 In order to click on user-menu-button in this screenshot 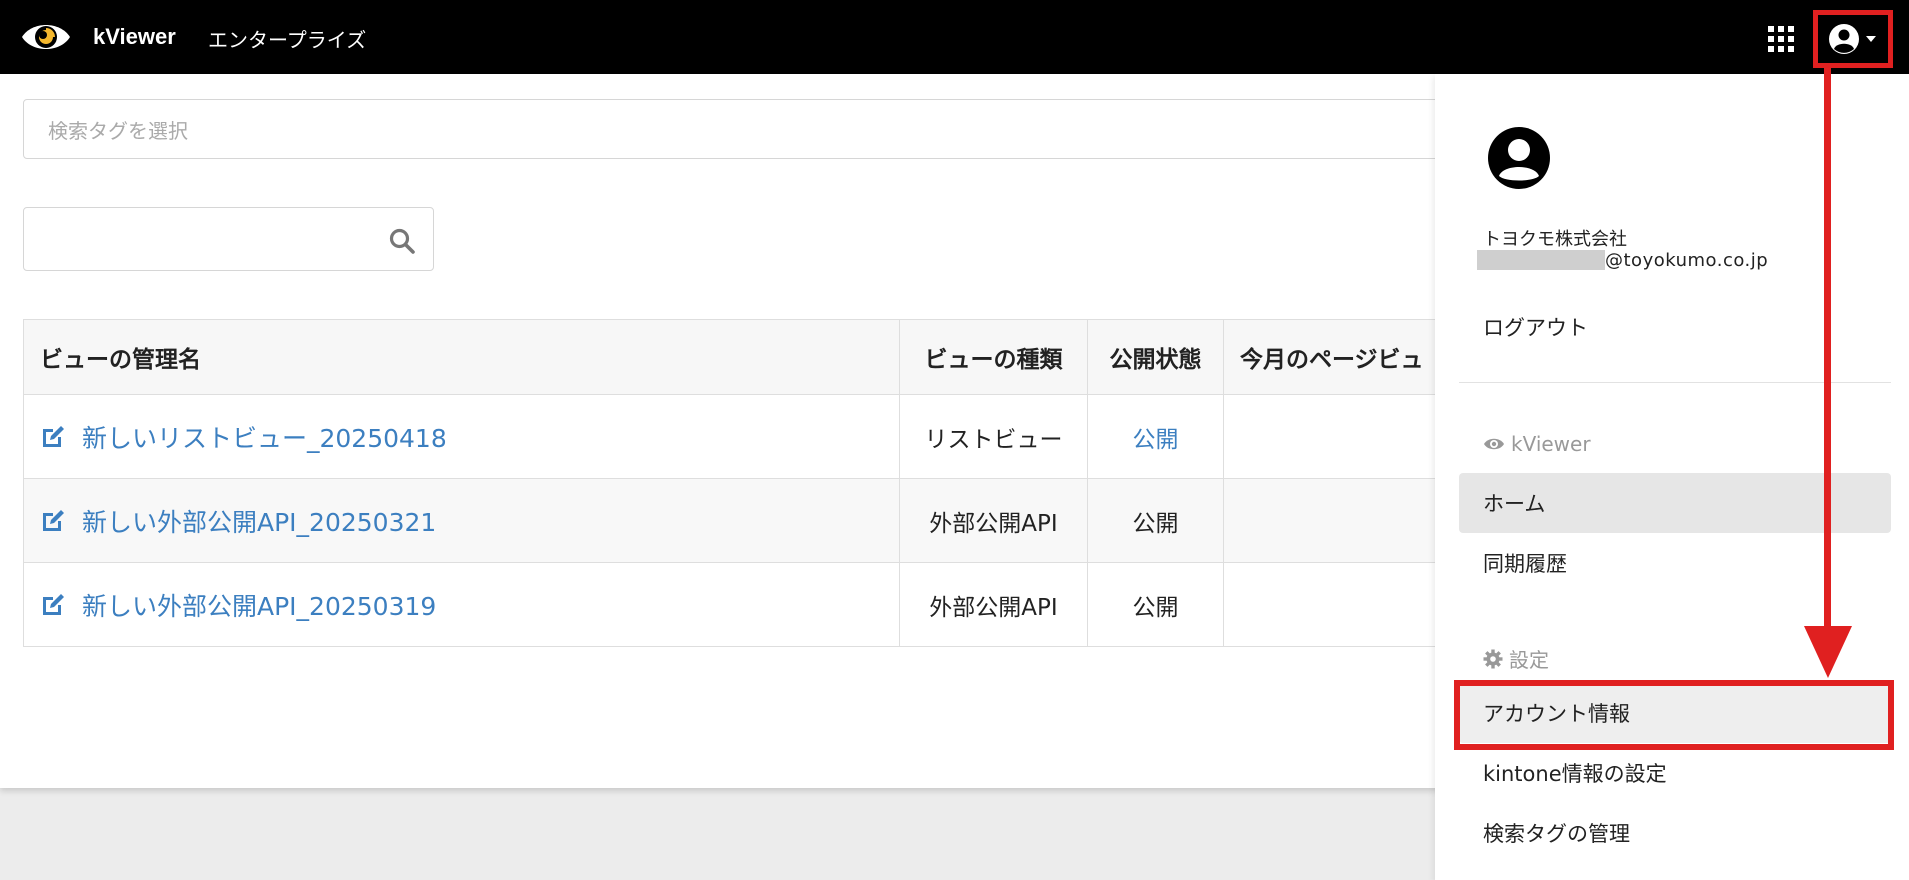, I will do `click(1853, 39)`.